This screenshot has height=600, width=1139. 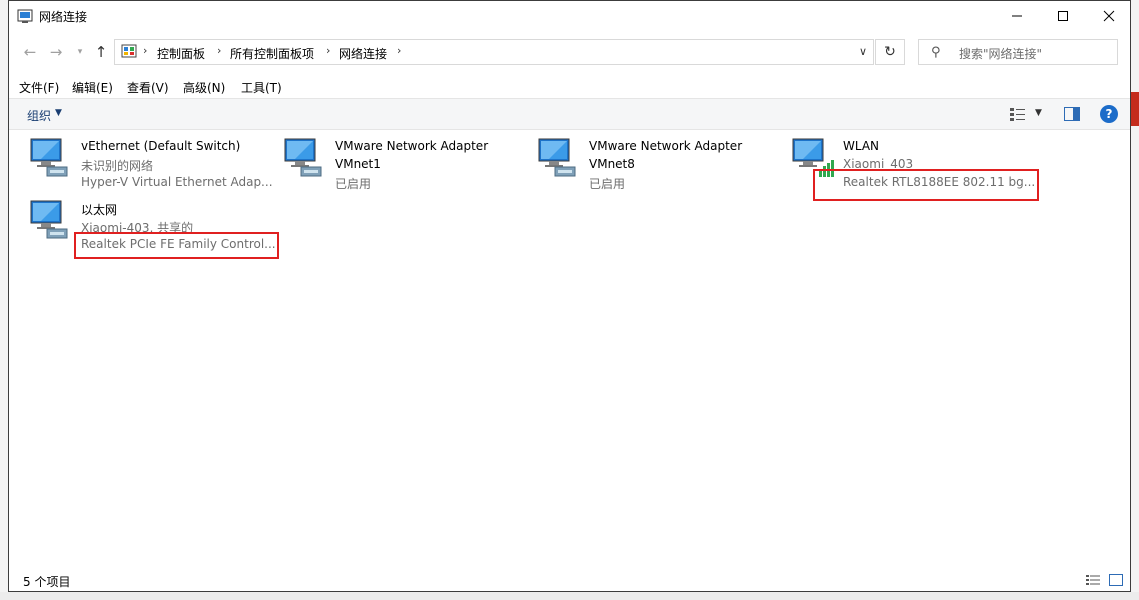 I want to click on menu-advanced: 高级(N), so click(x=204, y=87).